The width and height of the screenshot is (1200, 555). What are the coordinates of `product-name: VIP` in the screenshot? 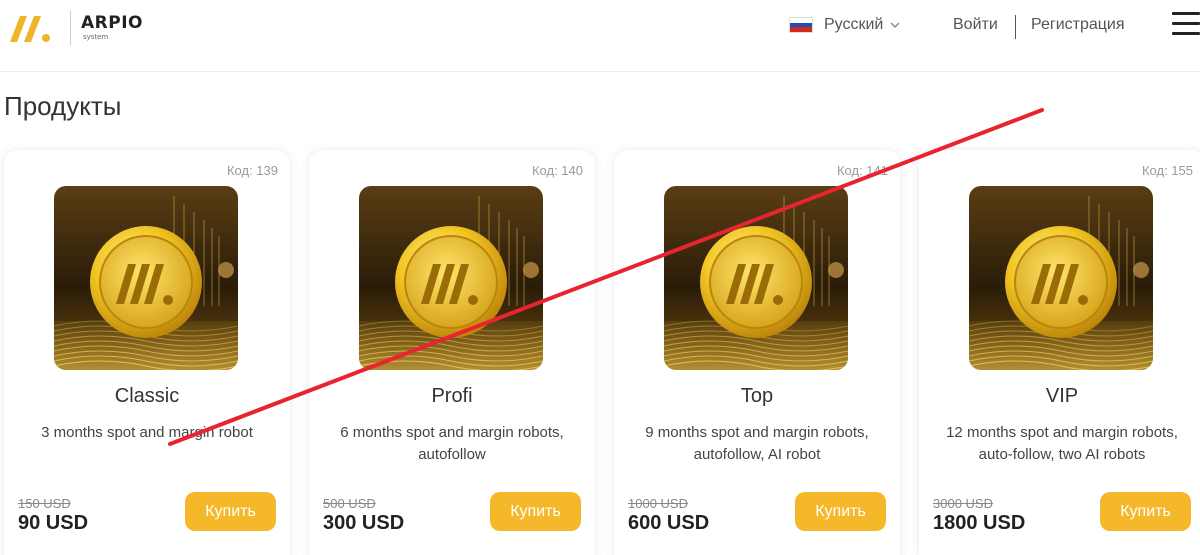 It's located at (1062, 396).